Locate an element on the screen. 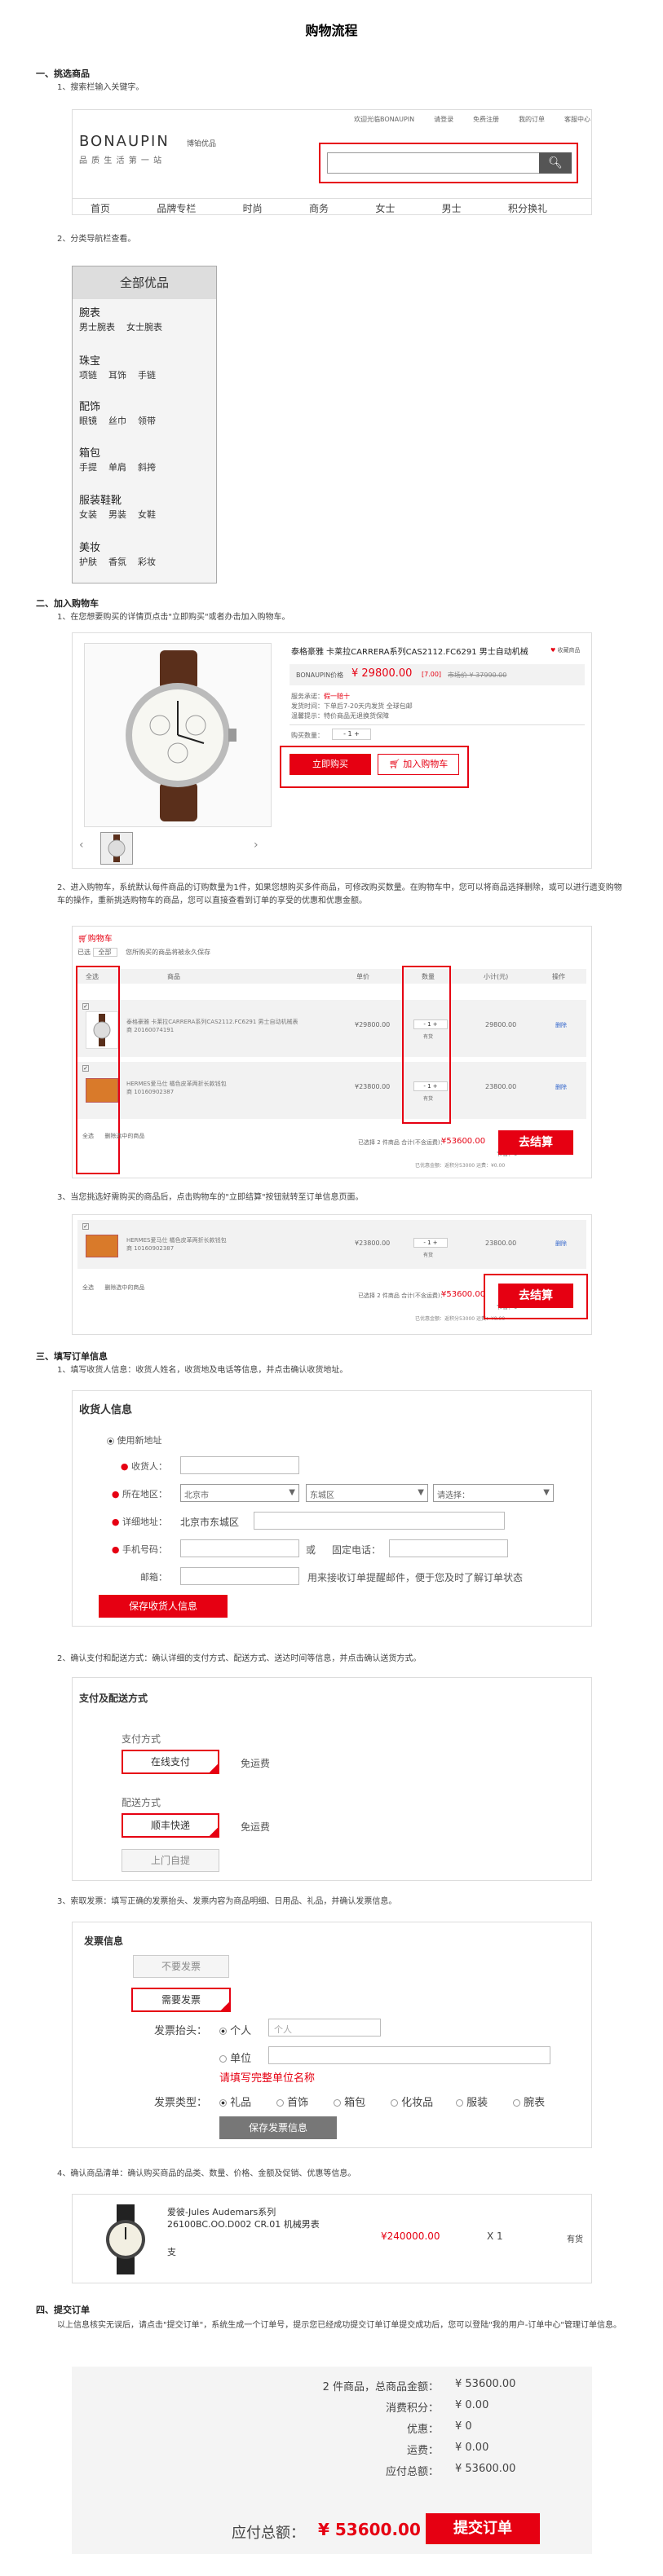  province-select: 北京市 ▼ is located at coordinates (240, 1493).